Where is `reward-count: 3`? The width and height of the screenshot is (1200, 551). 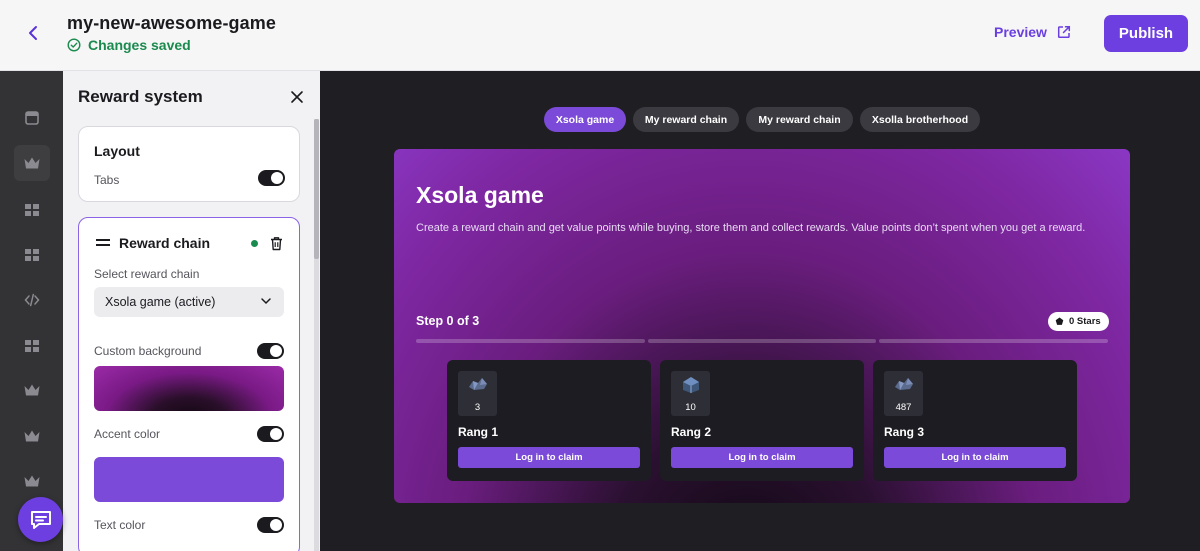
reward-count: 3 is located at coordinates (477, 407).